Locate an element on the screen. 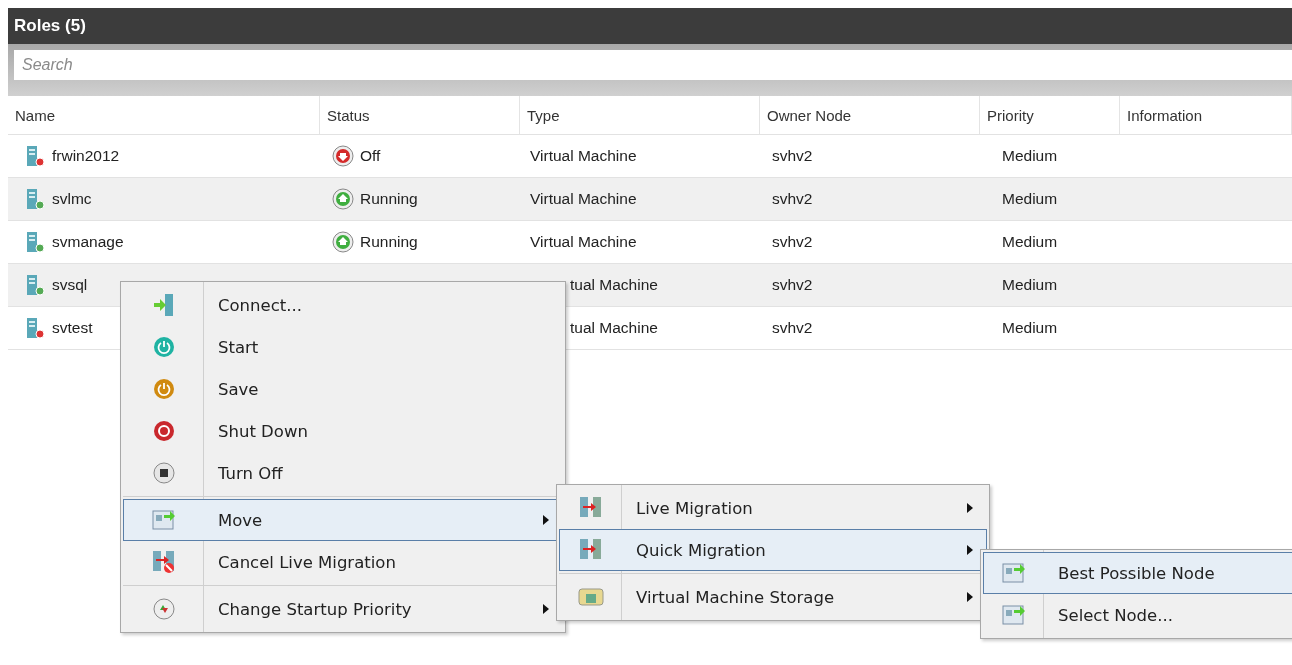  column-header: Information is located at coordinates (1206, 115).